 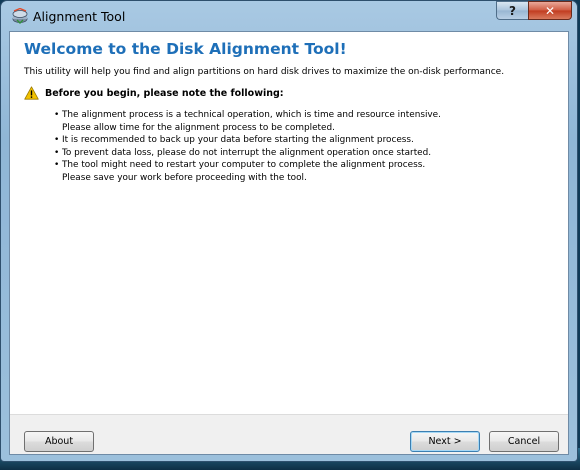 I want to click on close-button: ✕, so click(x=550, y=10).